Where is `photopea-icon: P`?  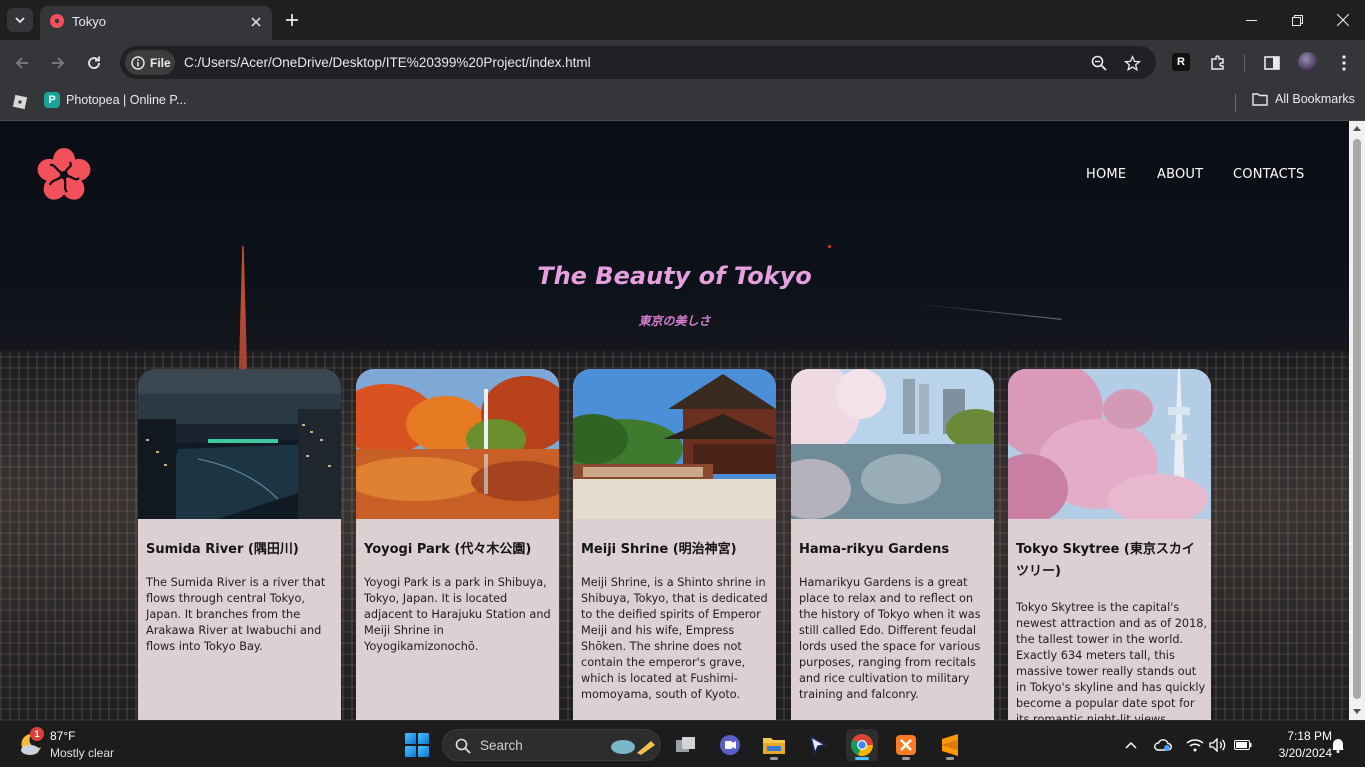 photopea-icon: P is located at coordinates (52, 100).